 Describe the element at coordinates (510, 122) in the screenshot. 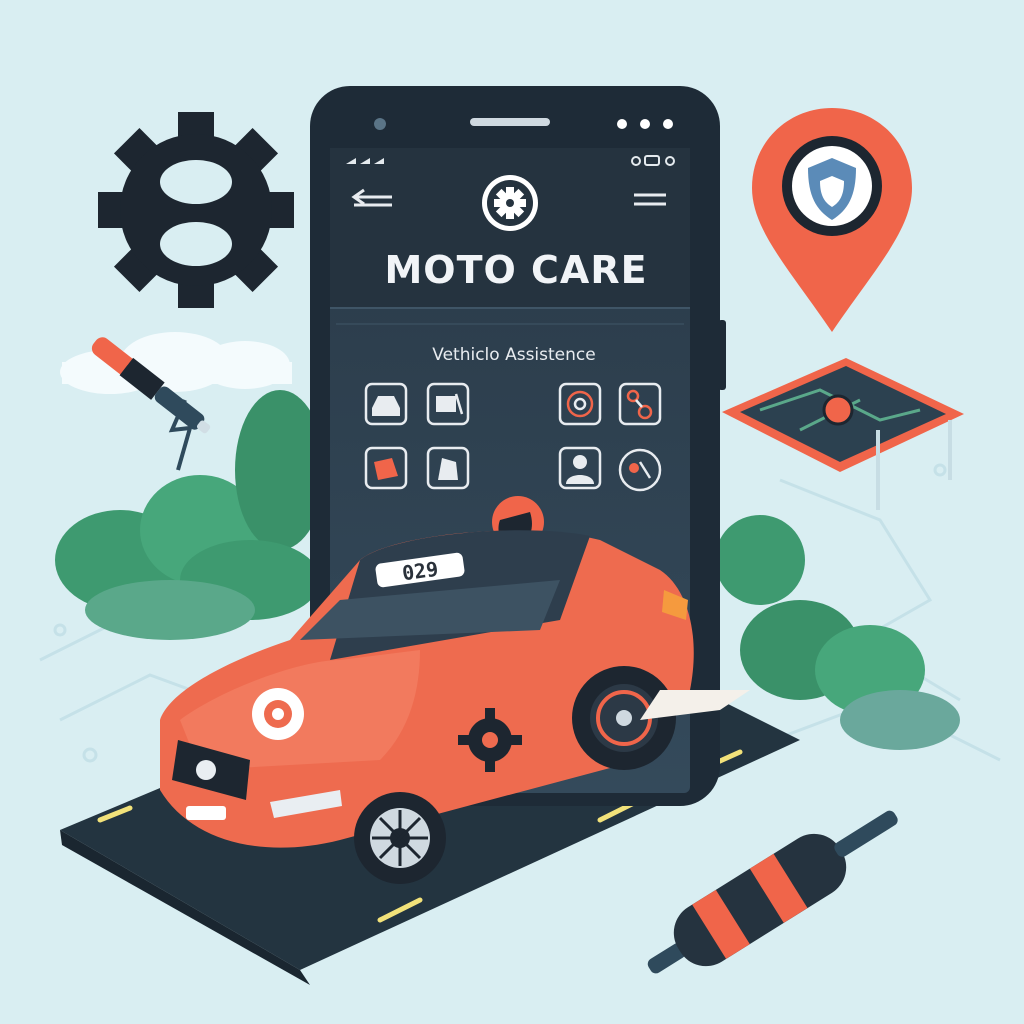

I see `speaker-grille` at that location.